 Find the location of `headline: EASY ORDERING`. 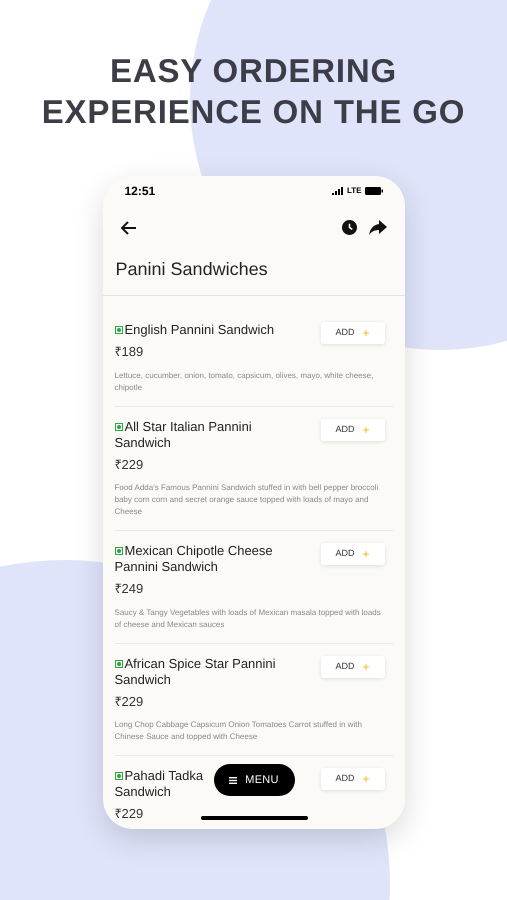

headline: EASY ORDERING is located at coordinates (253, 71).